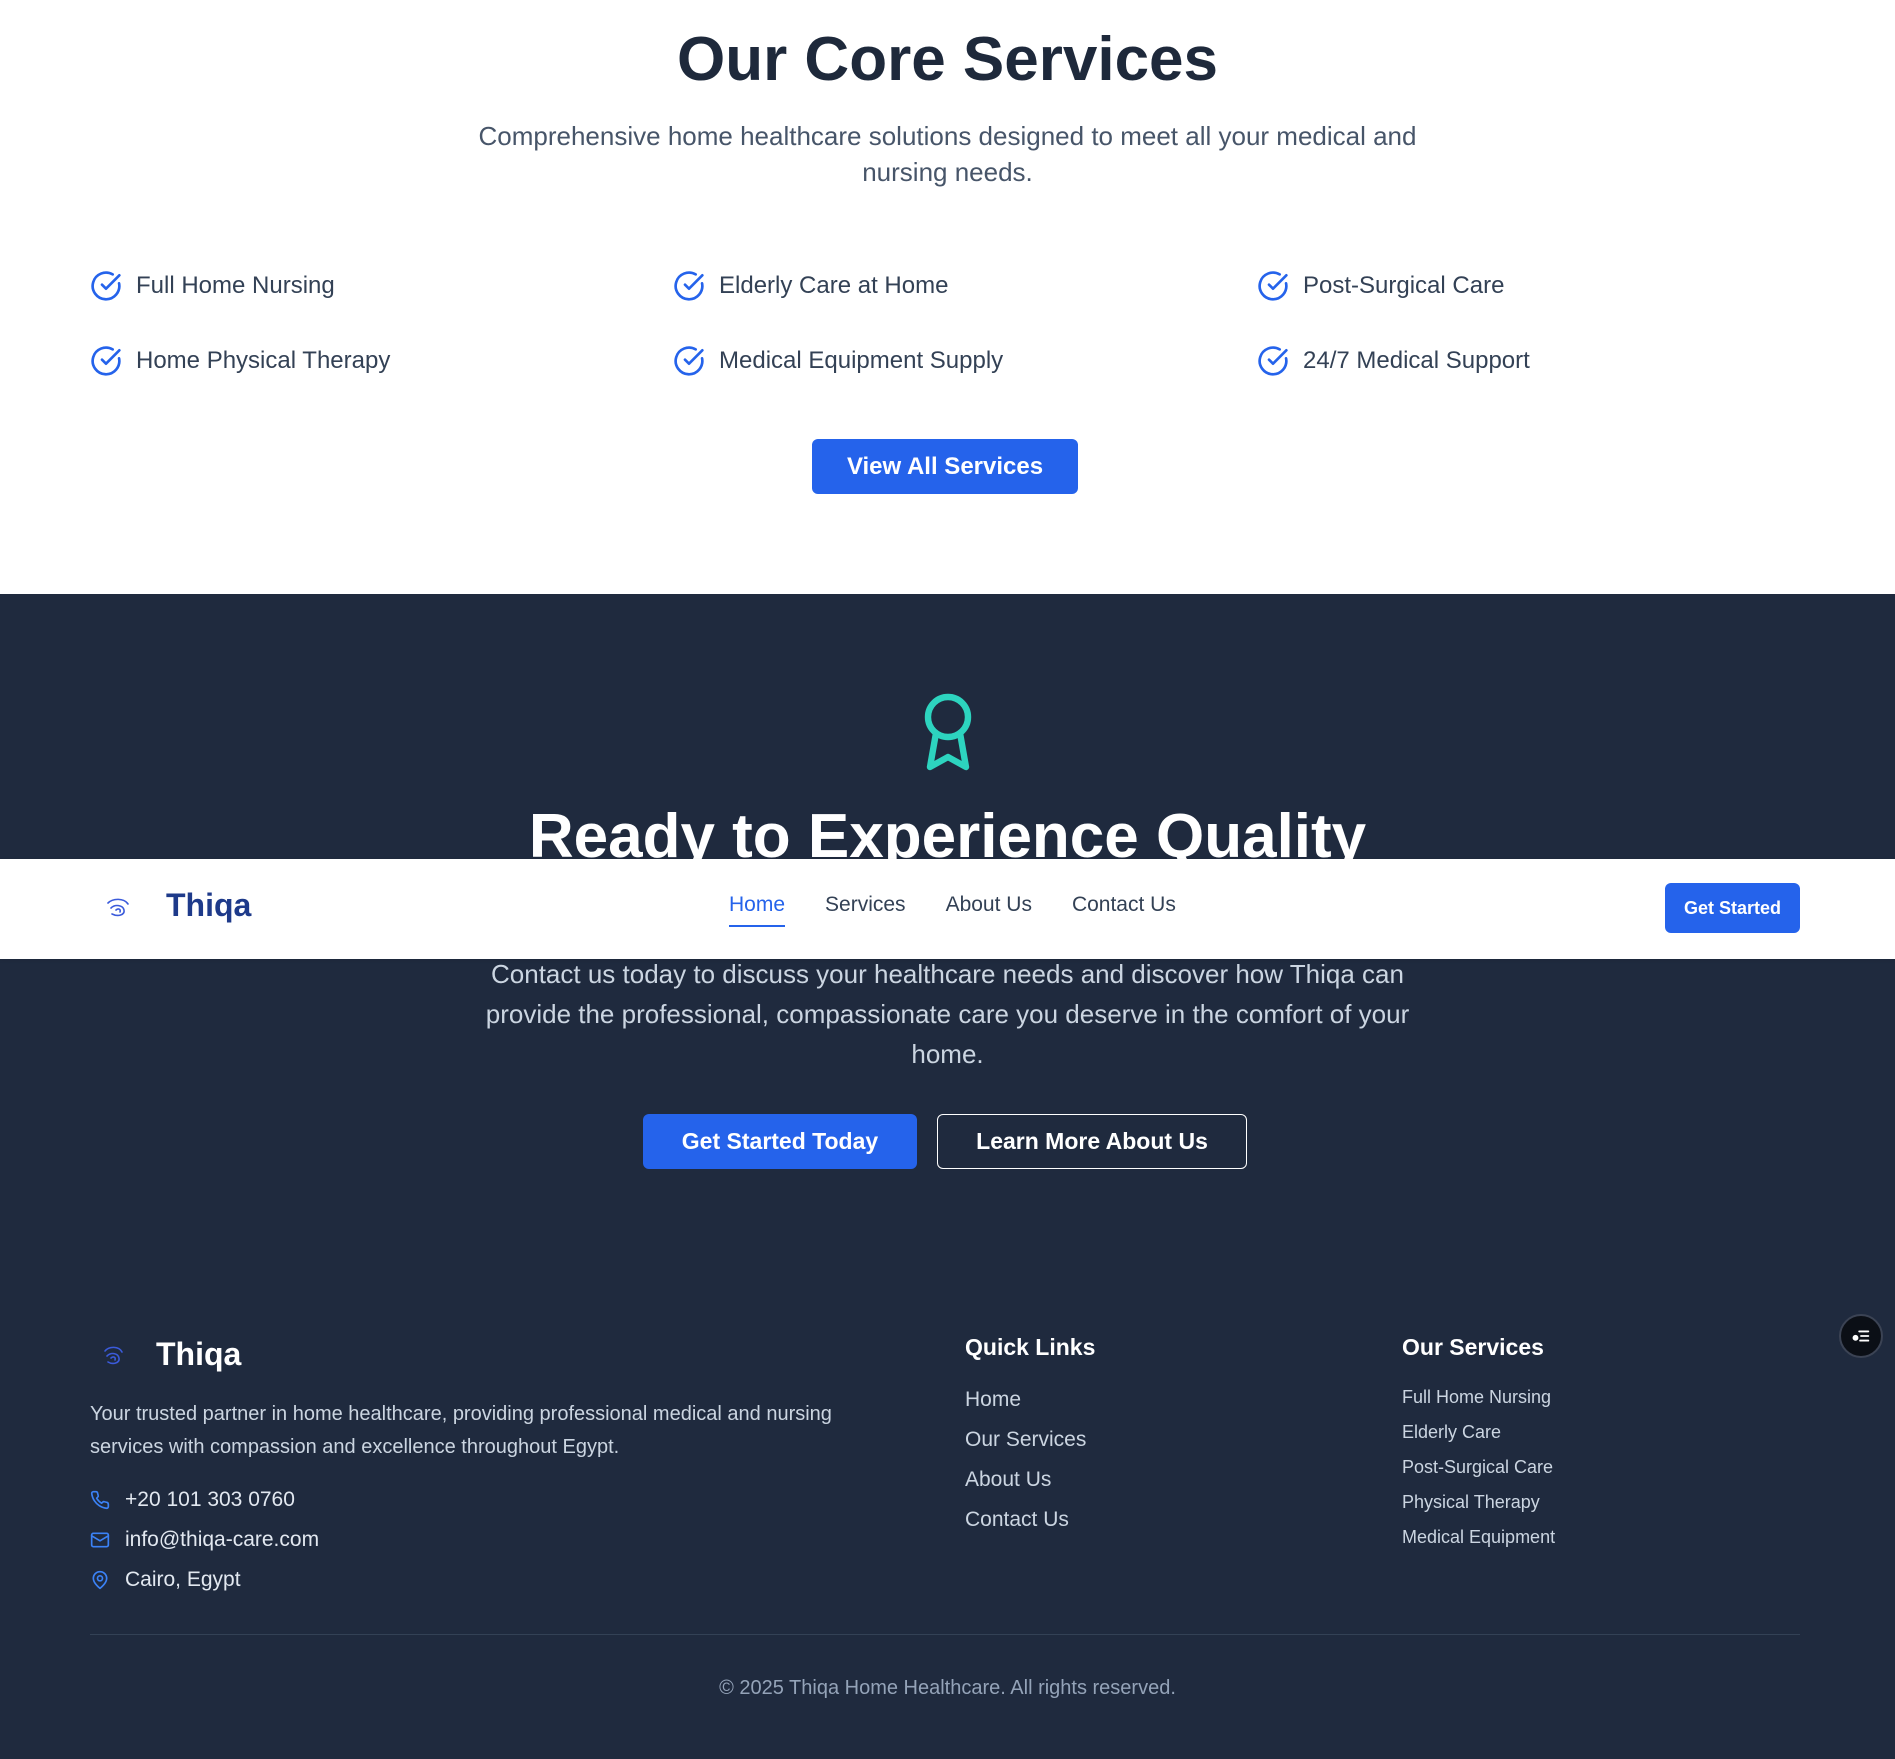  I want to click on nav-home: Home, so click(757, 910).